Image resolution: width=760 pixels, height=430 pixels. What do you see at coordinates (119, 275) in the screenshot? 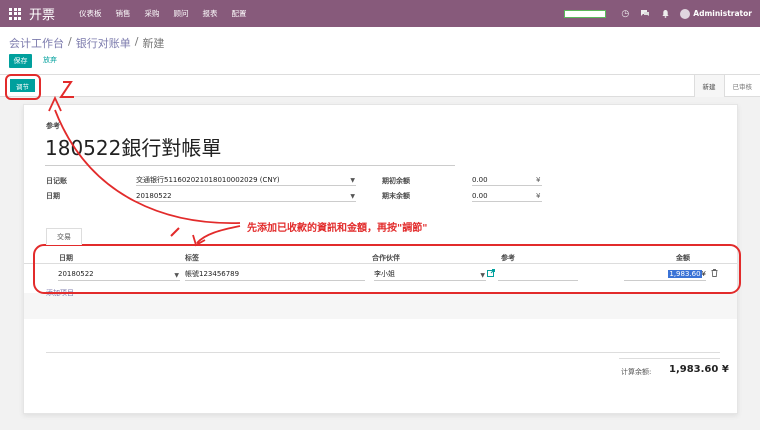
I see `row-date: 20180522 ▼` at bounding box center [119, 275].